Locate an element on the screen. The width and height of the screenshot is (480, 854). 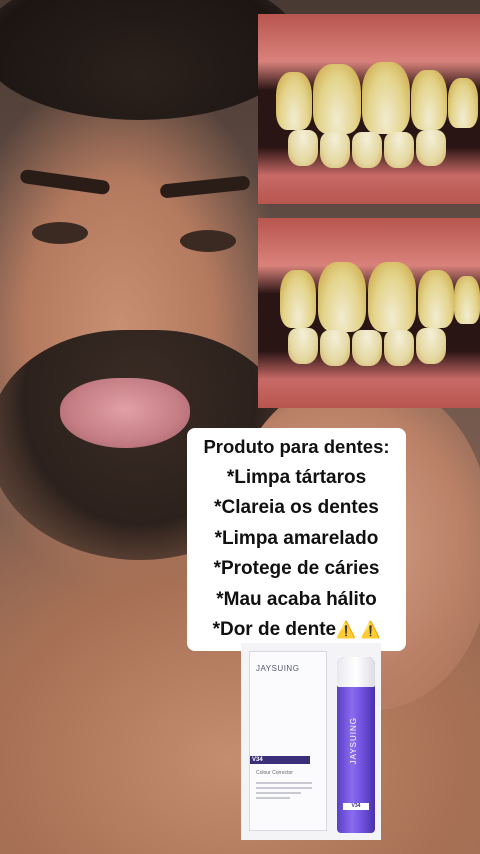
product-box: JAYSUING V34 Colour Corrector is located at coordinates (288, 741).